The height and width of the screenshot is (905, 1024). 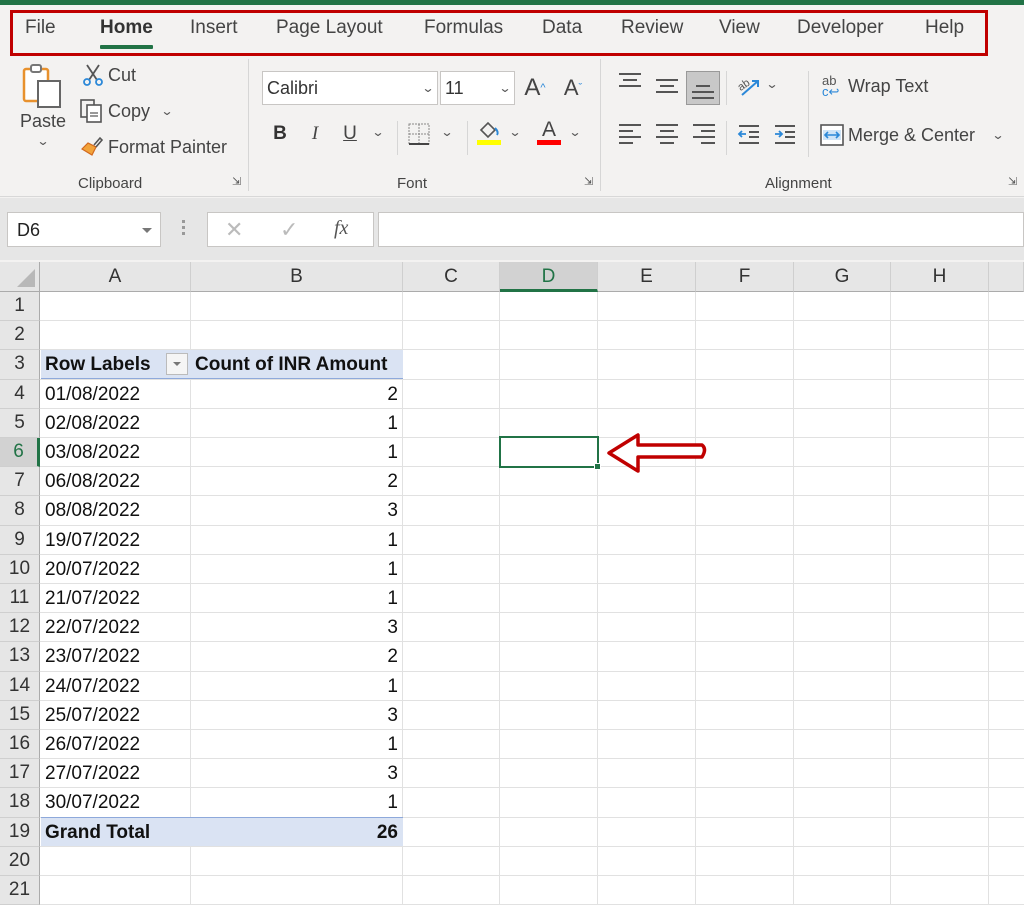 What do you see at coordinates (147, 230) in the screenshot?
I see `caret-down-icon` at bounding box center [147, 230].